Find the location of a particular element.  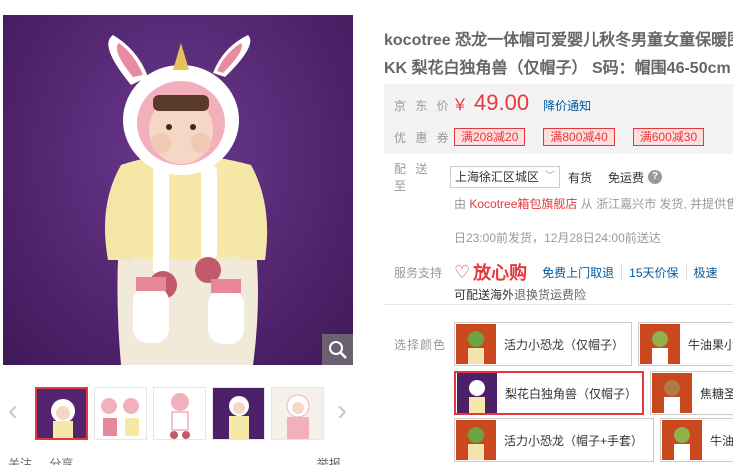

heart-check-icon: ♡ is located at coordinates (462, 271).